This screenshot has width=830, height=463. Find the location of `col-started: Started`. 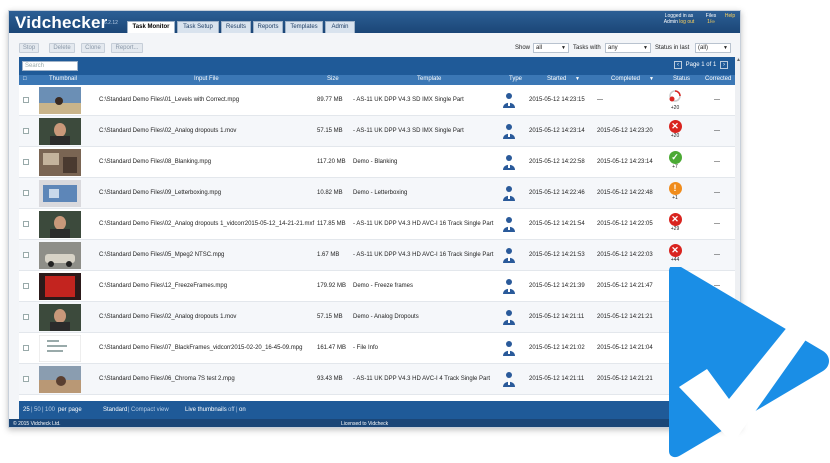

col-started: Started is located at coordinates (556, 79).